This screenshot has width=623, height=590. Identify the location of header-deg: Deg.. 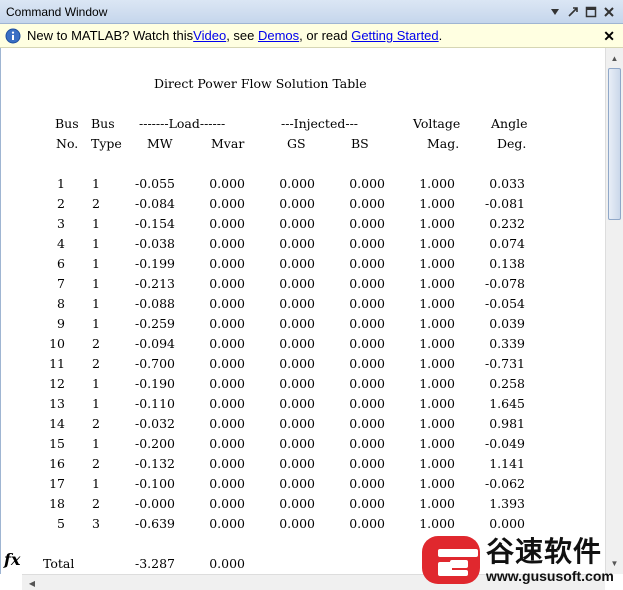
(512, 143).